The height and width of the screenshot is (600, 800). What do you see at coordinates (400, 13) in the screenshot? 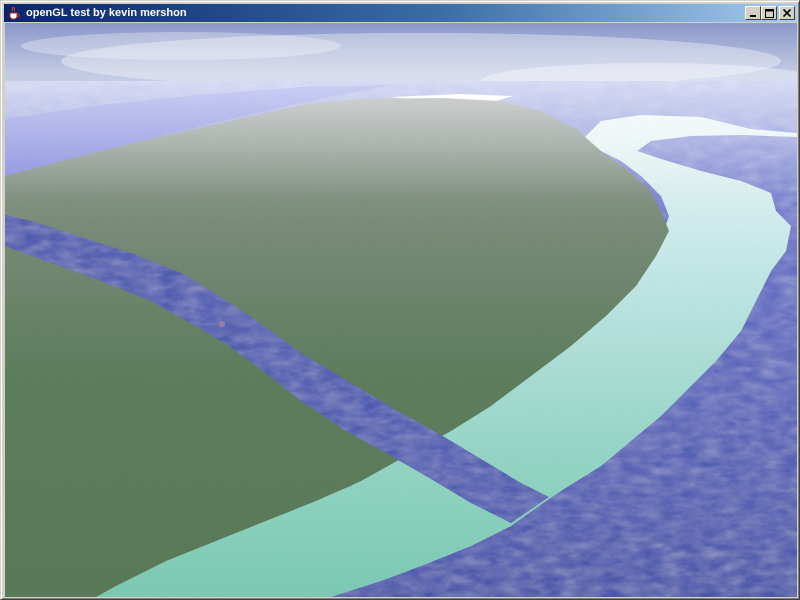
I see `title-bar: openGL test by kevin mershon` at bounding box center [400, 13].